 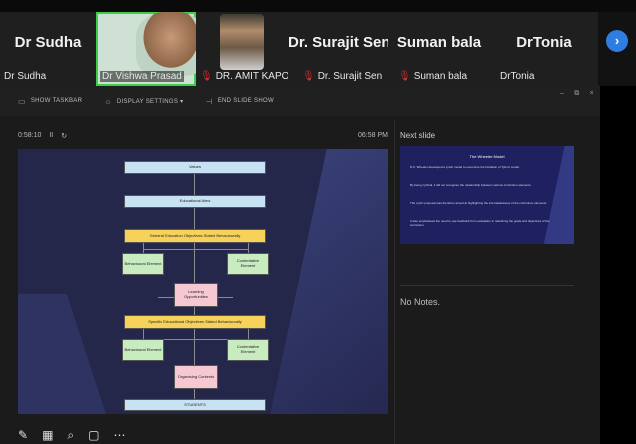 I want to click on participant-tile-vishwa-prasad: Dr Vishwa Prasad, so click(x=146, y=49).